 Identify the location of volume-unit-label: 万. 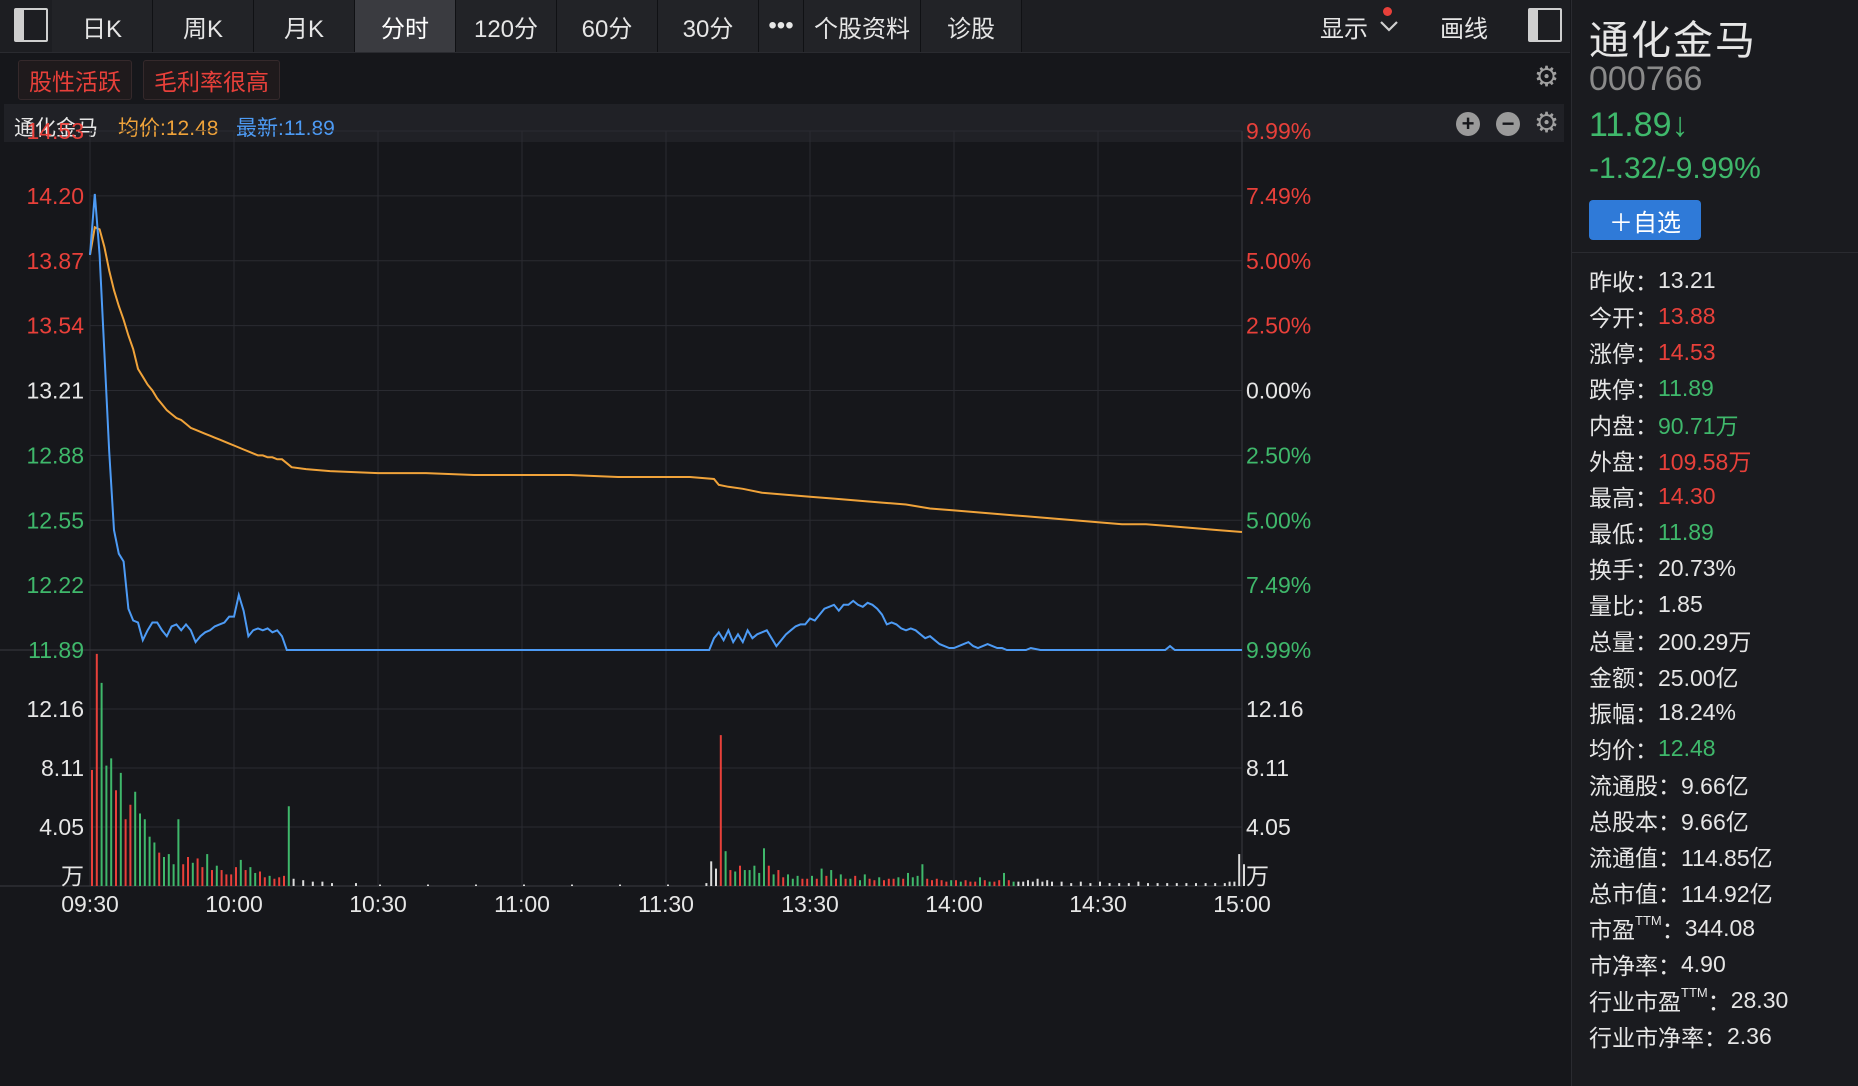
(1257, 876).